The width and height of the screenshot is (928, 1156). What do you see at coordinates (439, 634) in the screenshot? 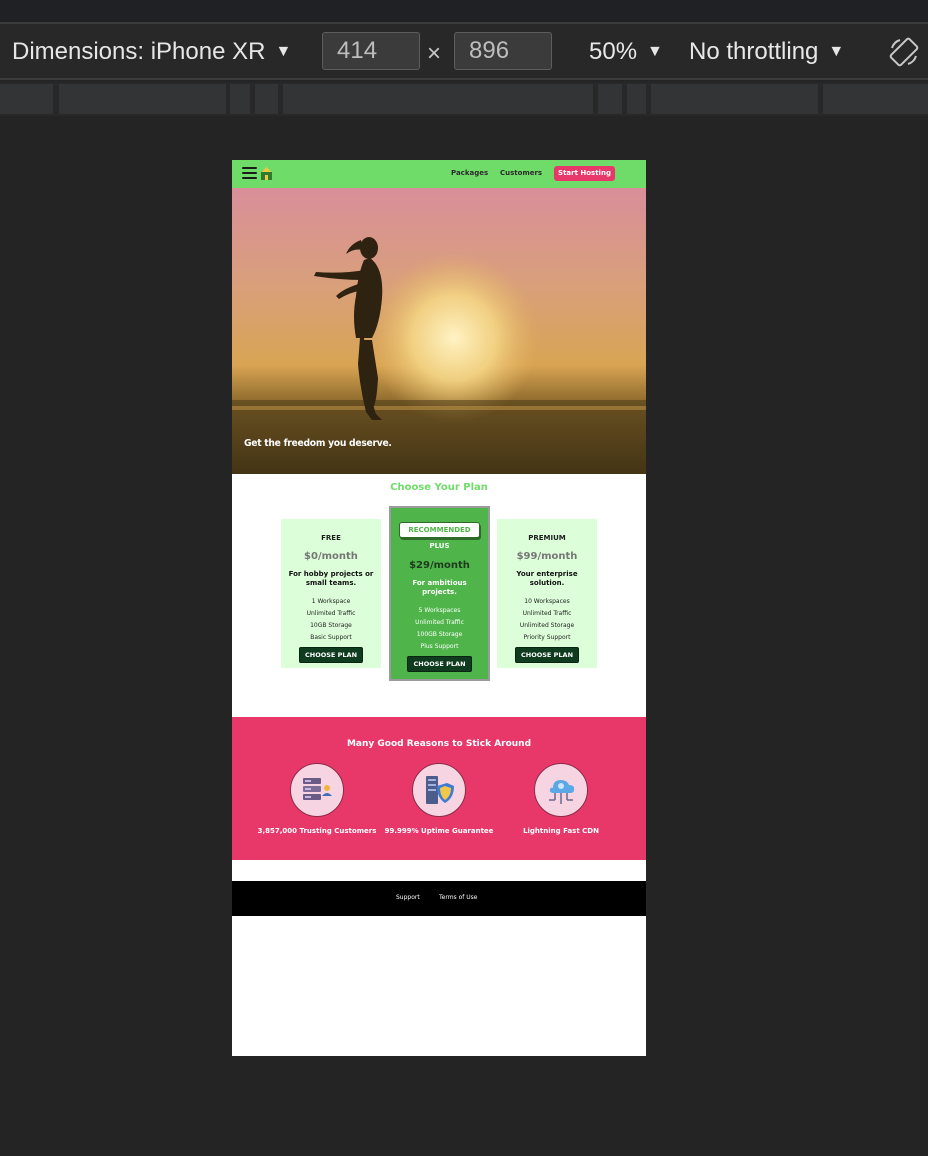
I see `plan-feature: 100GB Storage` at bounding box center [439, 634].